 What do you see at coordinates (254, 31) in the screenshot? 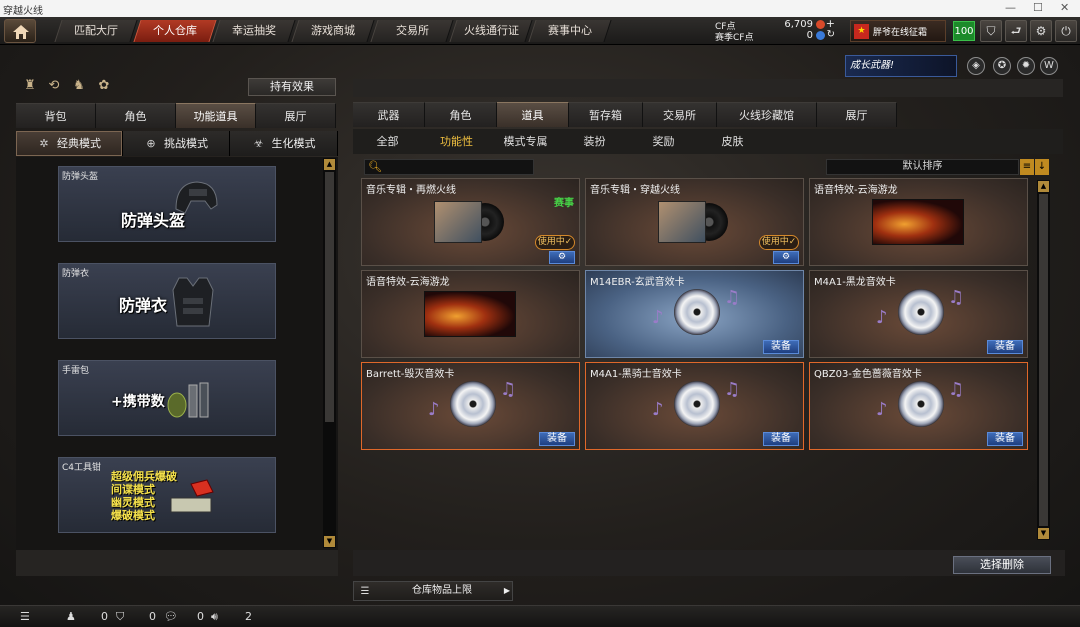
I see `nav-tab-2: 幸运抽奖` at bounding box center [254, 31].